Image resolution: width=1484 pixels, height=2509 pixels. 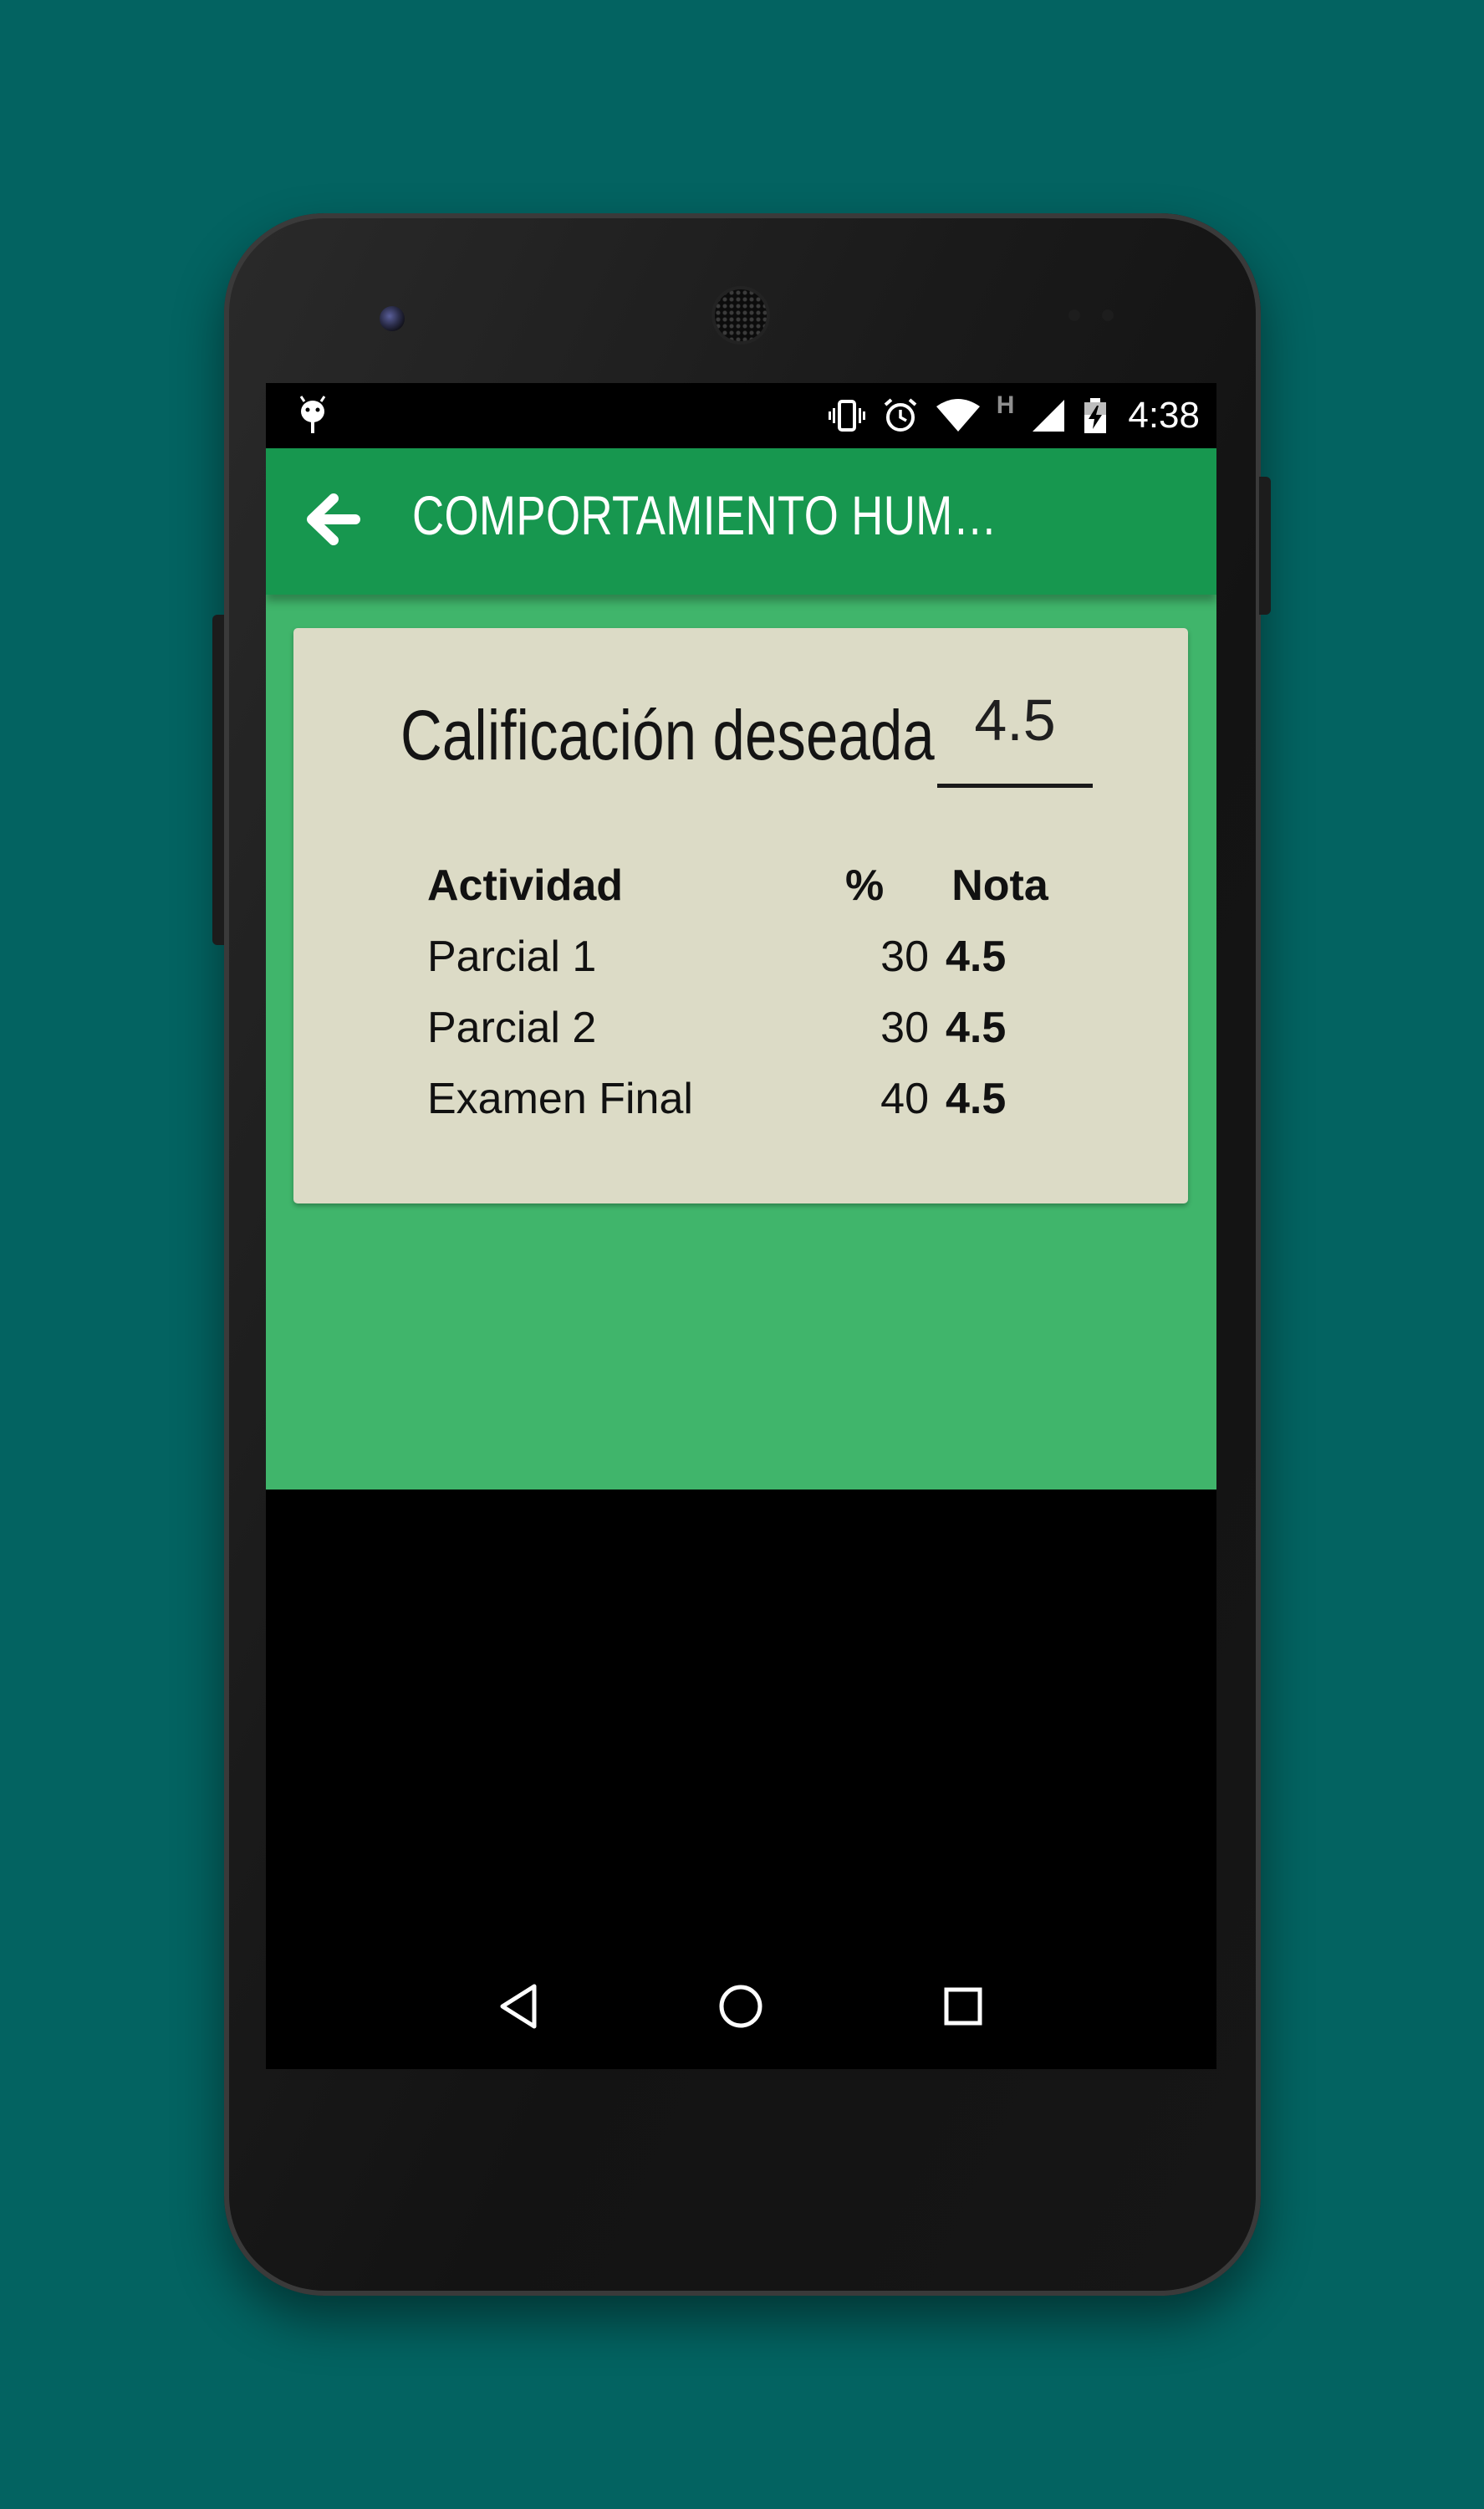 What do you see at coordinates (1015, 729) in the screenshot?
I see `desired-grade-input` at bounding box center [1015, 729].